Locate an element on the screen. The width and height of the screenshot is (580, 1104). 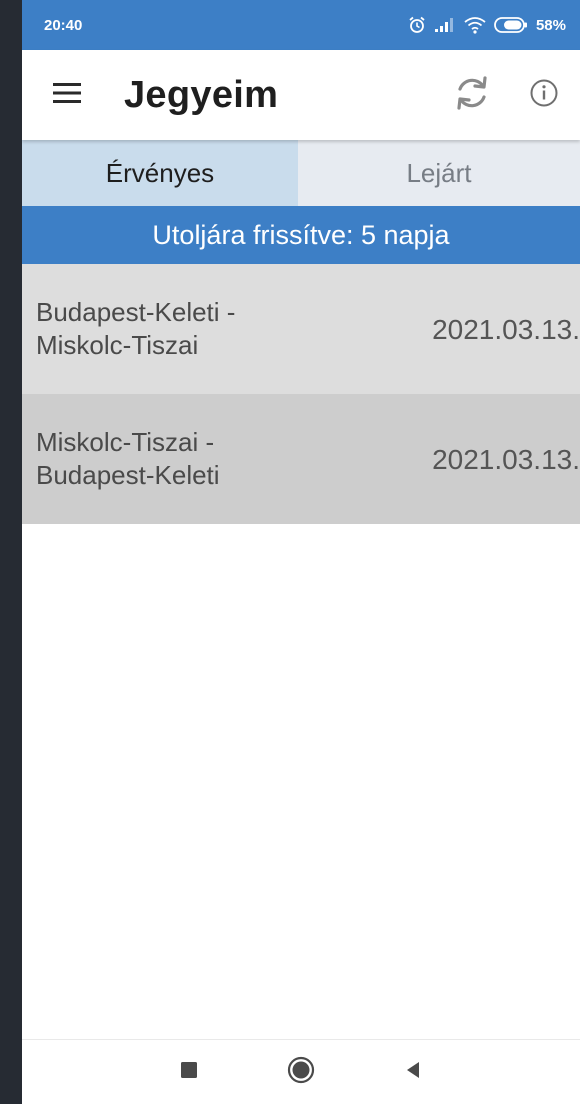
system-nav-bar is located at coordinates (301, 1071).